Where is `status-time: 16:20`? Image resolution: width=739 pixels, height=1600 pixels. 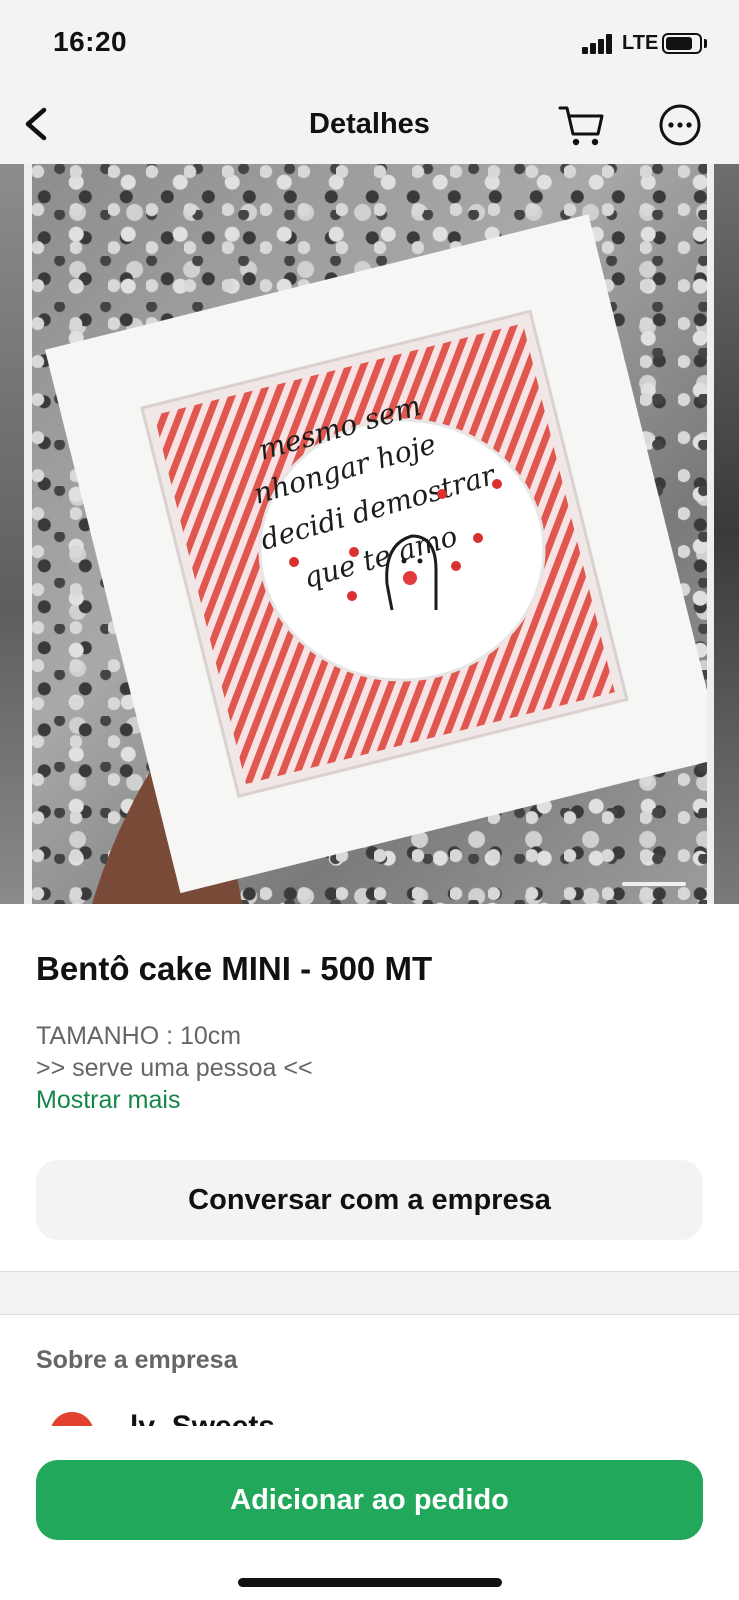 status-time: 16:20 is located at coordinates (90, 41).